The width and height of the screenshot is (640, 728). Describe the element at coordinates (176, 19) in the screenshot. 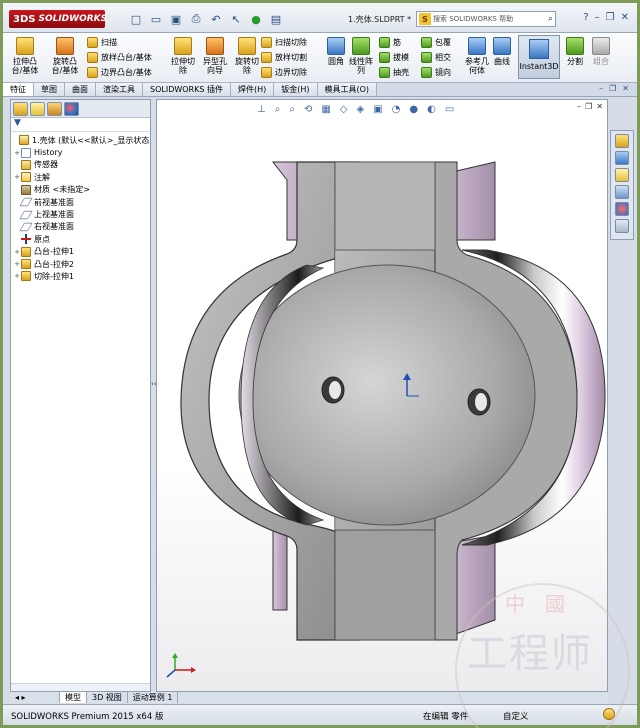

I see `save-icon: ▣` at that location.